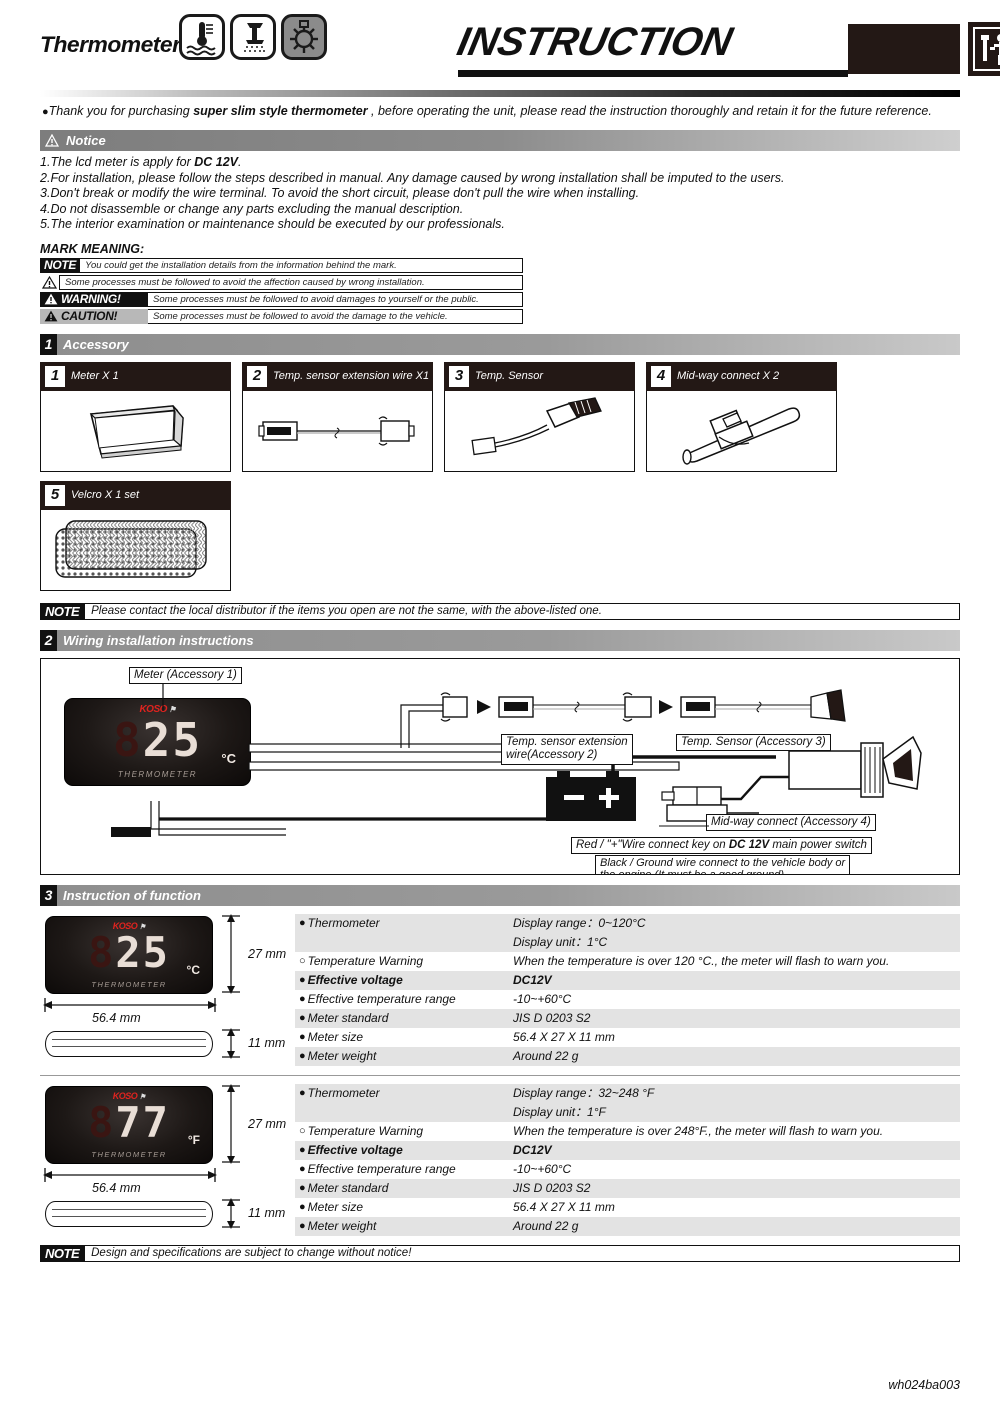  Describe the element at coordinates (304, 37) in the screenshot. I see `sun-icon` at that location.